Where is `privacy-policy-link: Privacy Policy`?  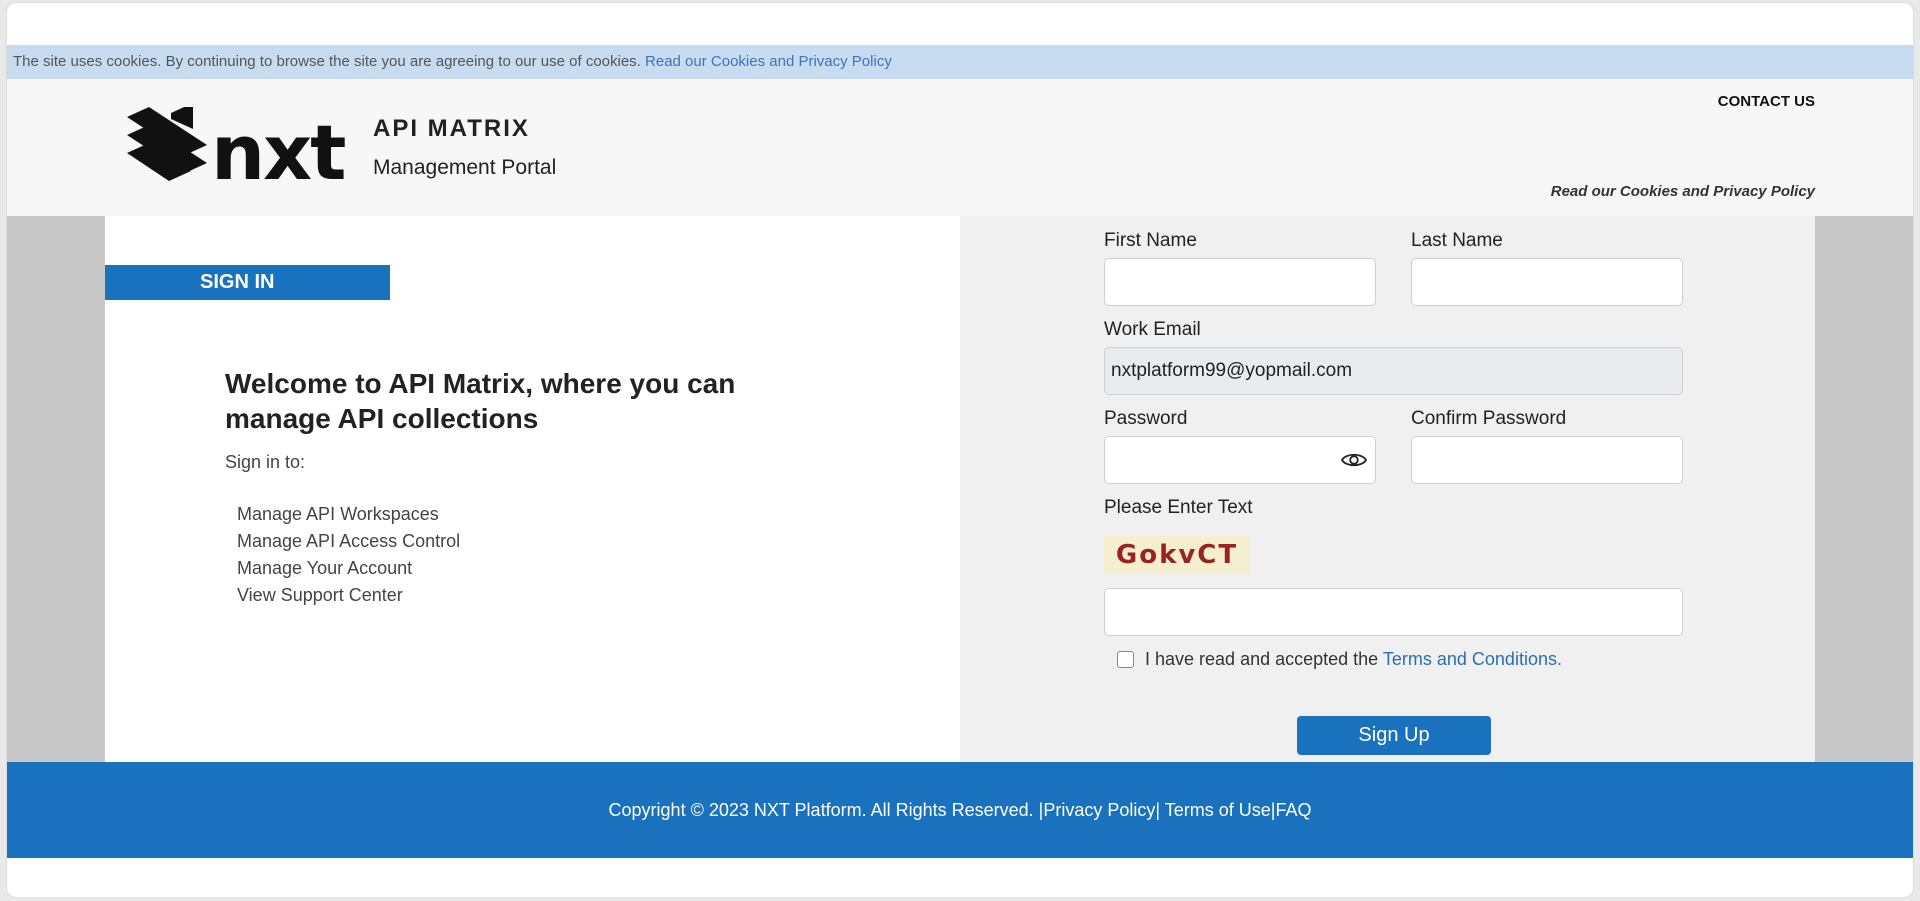 privacy-policy-link: Privacy Policy is located at coordinates (1099, 810).